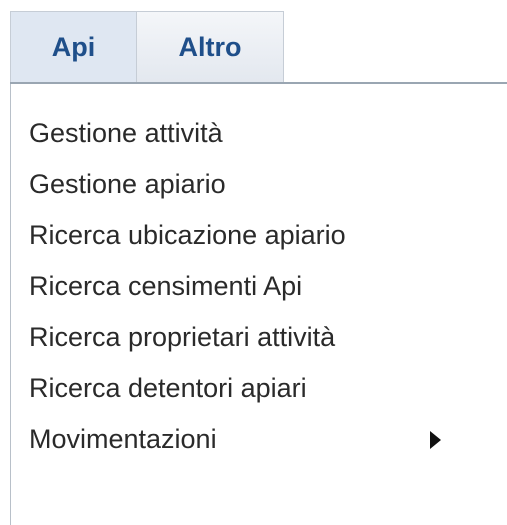  I want to click on menu-item-movimentazioni: Movimentazioni, so click(259, 439).